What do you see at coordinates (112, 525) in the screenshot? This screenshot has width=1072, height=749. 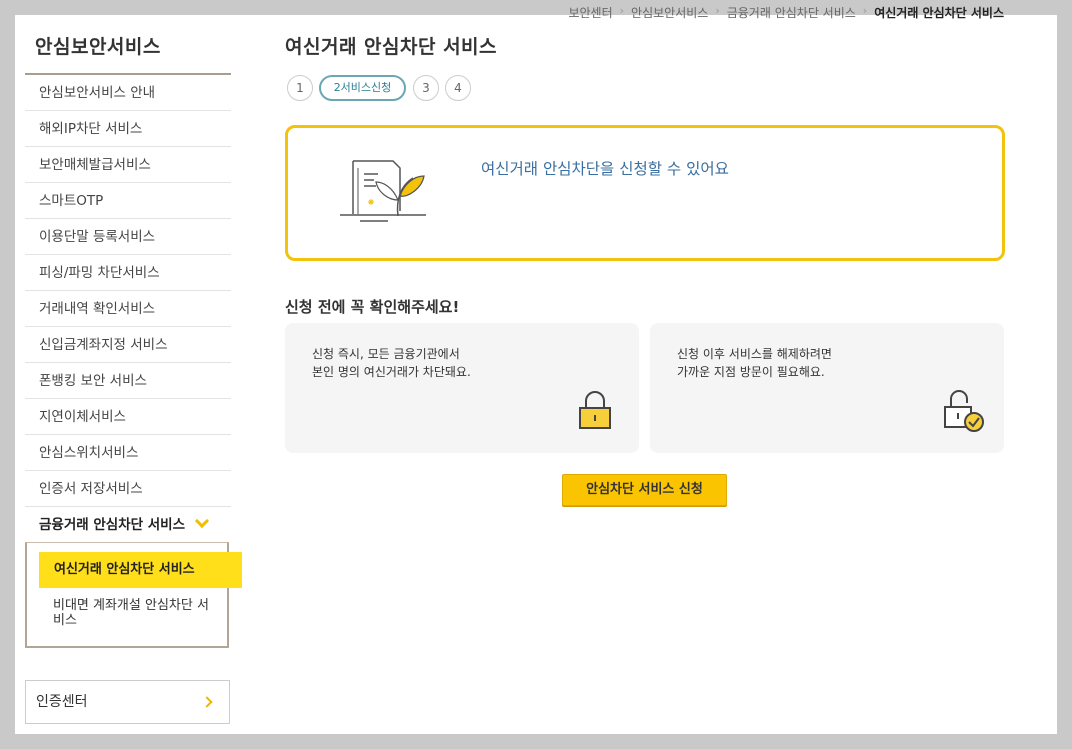 I see `sidebar-item-label: 금융거래 안심차단 서비스` at bounding box center [112, 525].